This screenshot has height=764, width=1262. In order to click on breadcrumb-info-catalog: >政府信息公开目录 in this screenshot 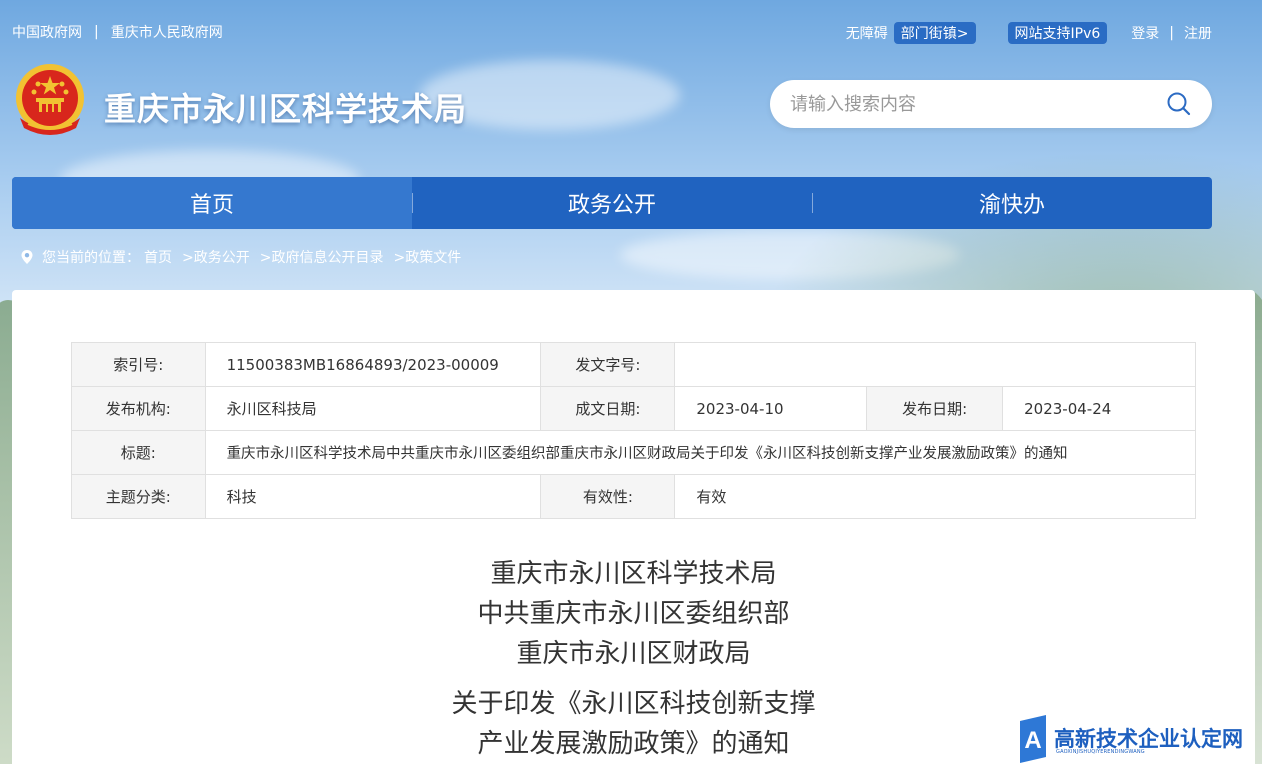, I will do `click(322, 257)`.